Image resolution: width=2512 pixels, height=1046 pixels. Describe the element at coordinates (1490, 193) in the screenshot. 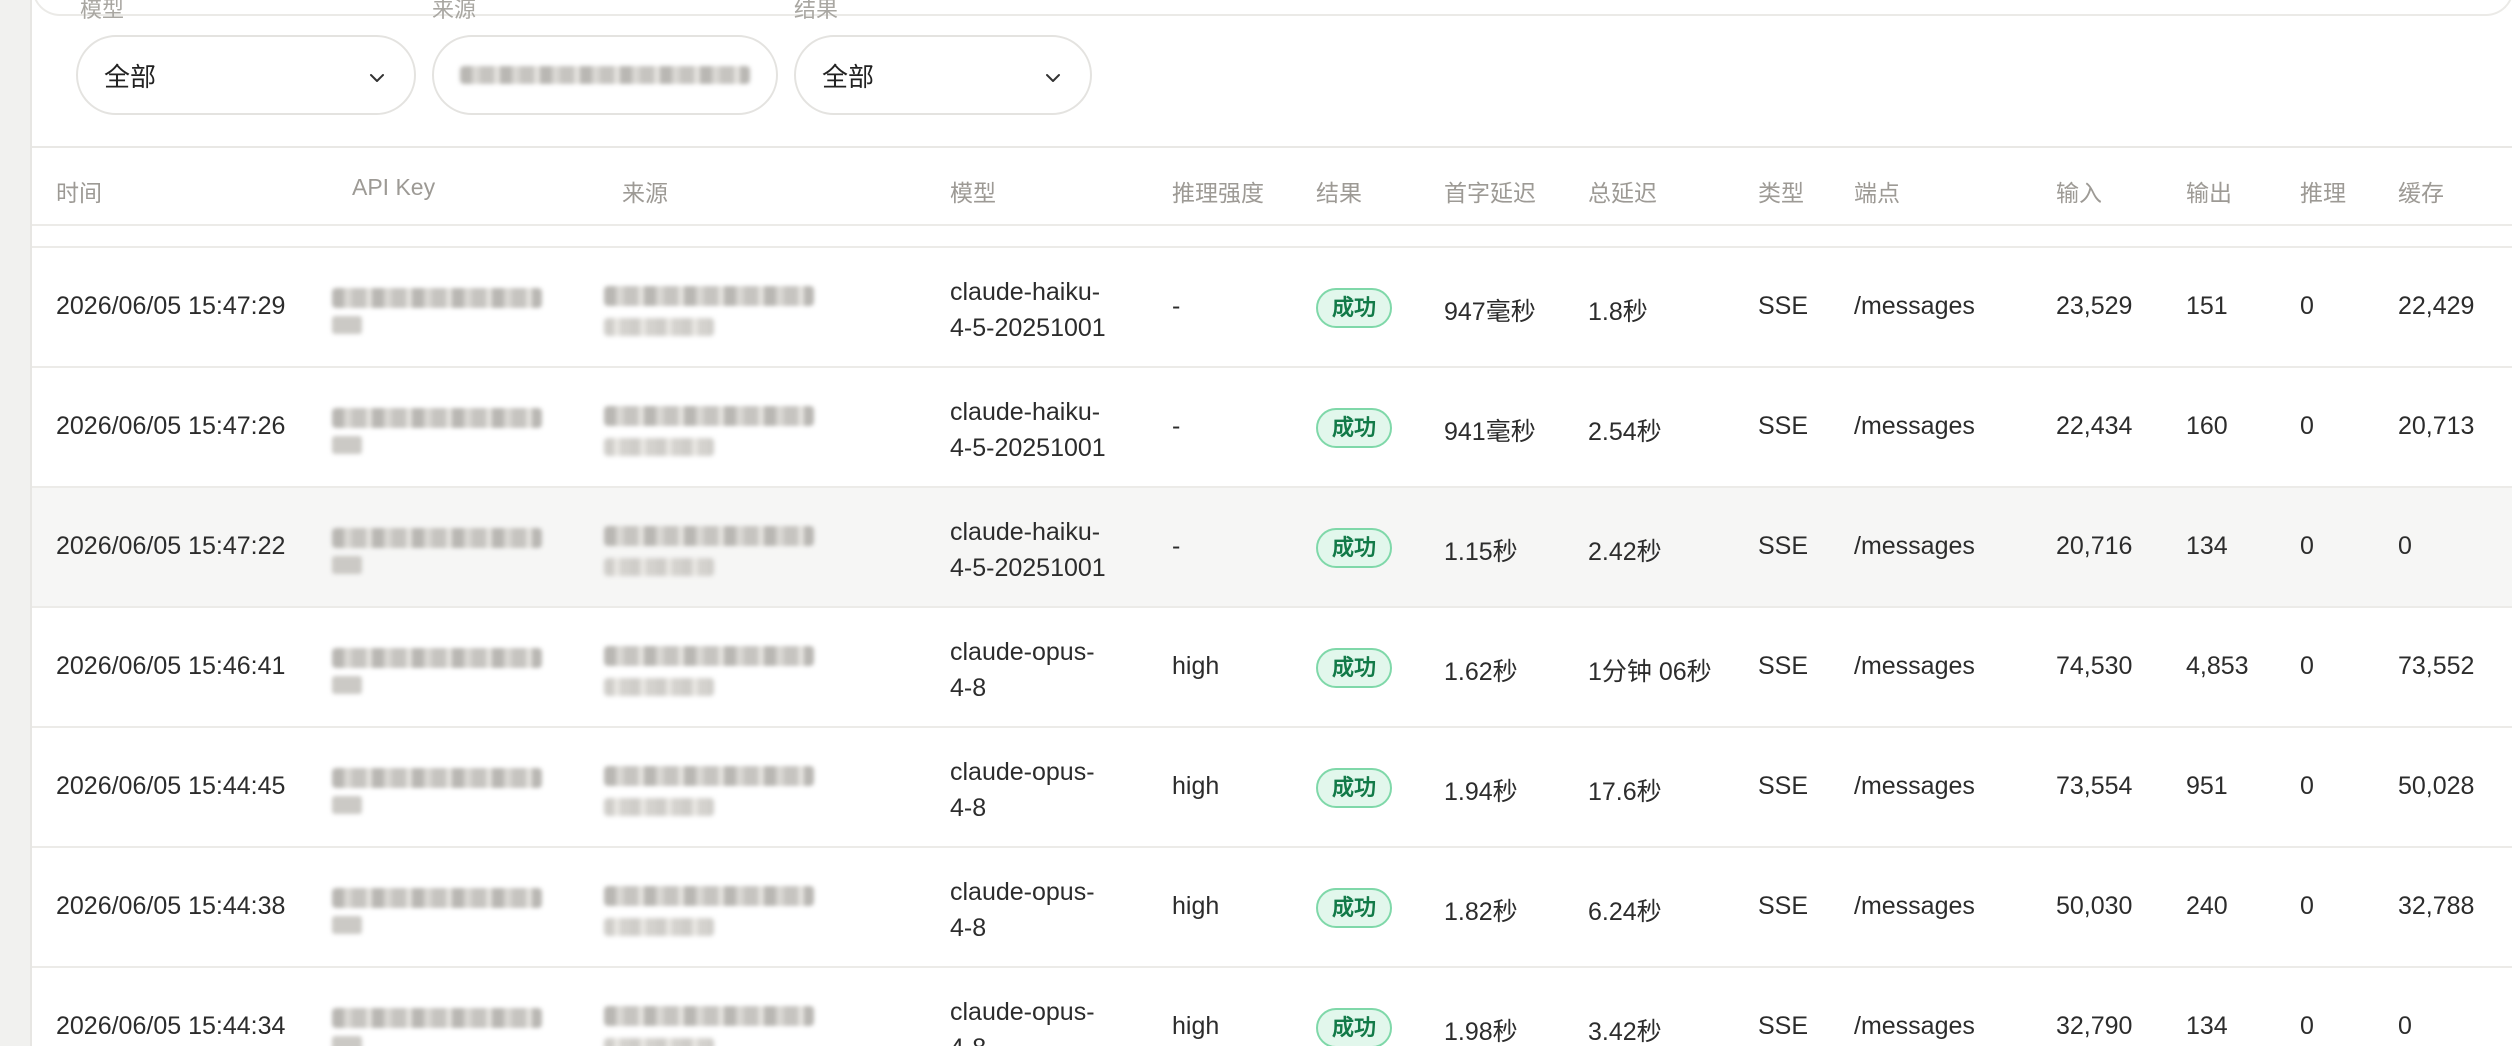

I see `col-header-first-token-latency: 首字延迟` at that location.